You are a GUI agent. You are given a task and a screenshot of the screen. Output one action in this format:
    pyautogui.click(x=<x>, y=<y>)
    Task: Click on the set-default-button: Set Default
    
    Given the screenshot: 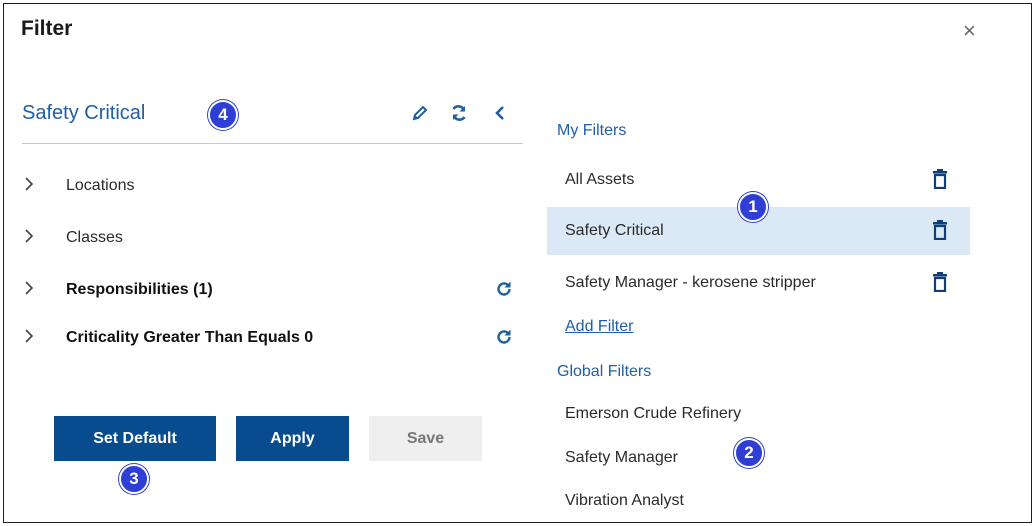 What is the action you would take?
    pyautogui.click(x=135, y=438)
    